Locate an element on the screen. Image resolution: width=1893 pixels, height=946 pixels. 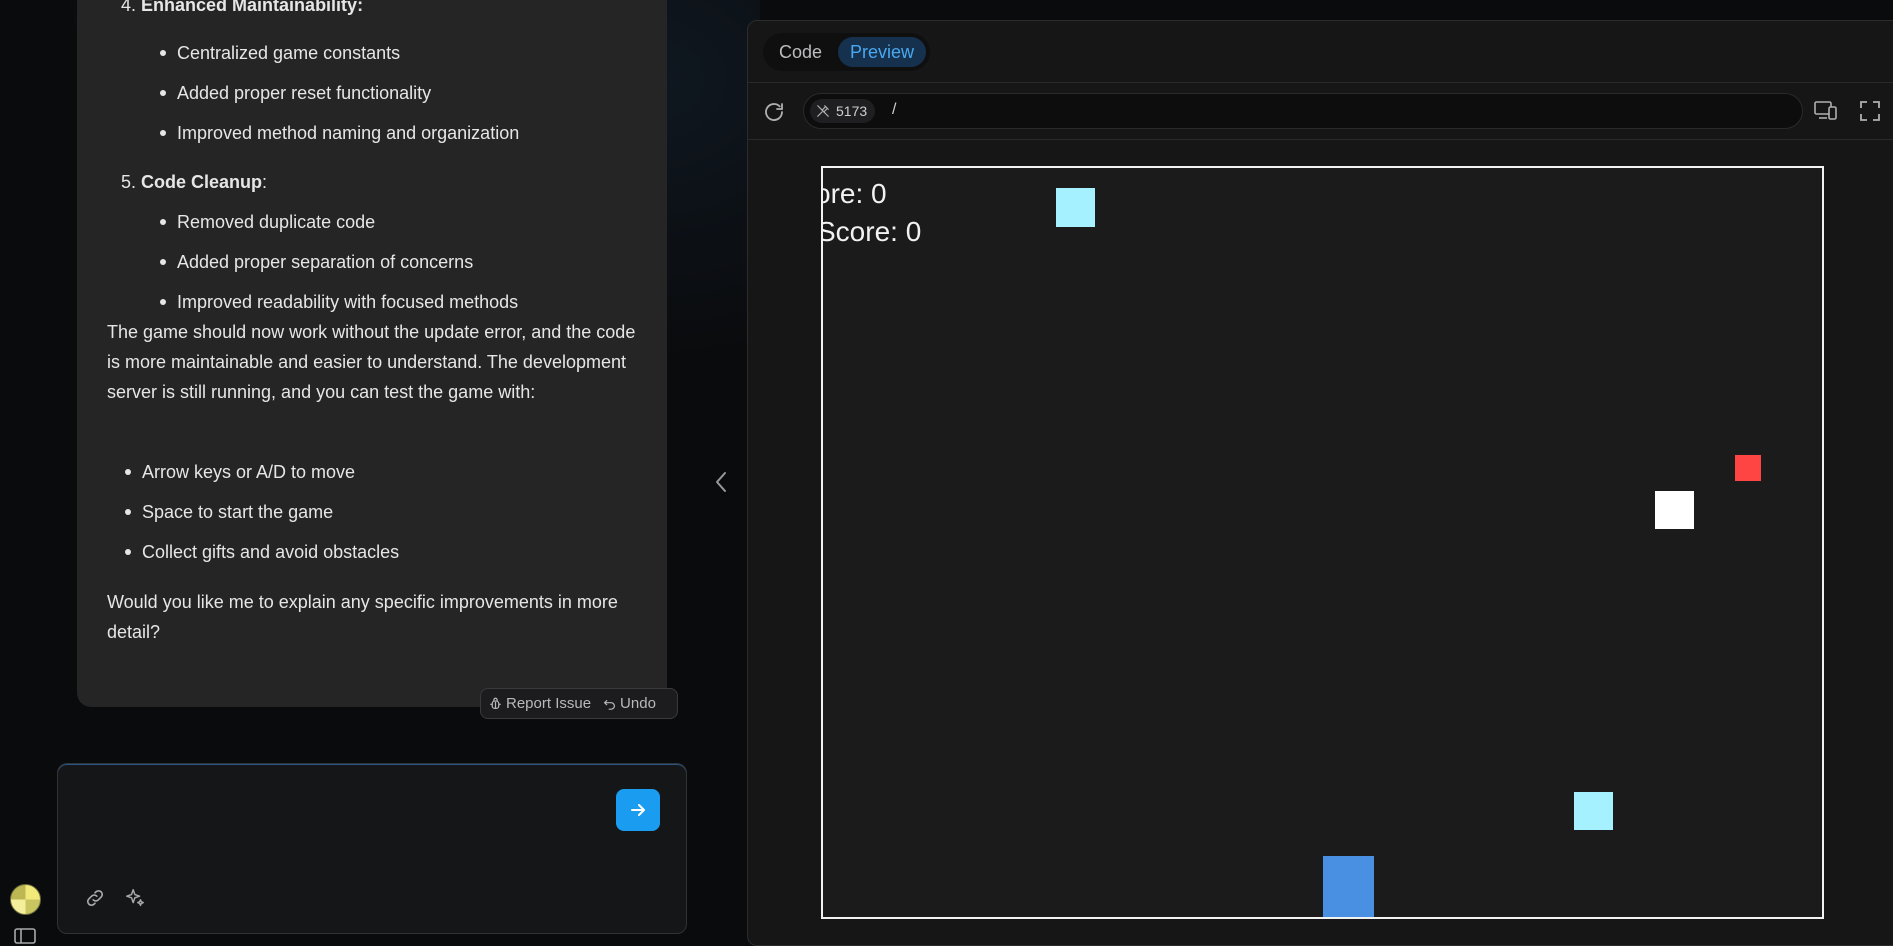
list-item-title: Enhanced Maintainability is located at coordinates (249, 7).